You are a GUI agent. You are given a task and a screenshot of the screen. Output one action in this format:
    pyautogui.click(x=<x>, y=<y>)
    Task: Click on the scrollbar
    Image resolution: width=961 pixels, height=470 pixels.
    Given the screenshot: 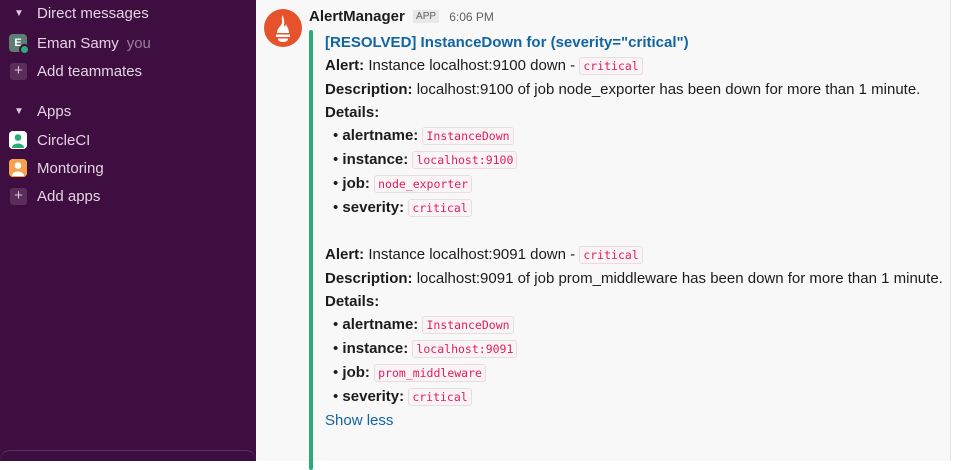 What is the action you would take?
    pyautogui.click(x=955, y=230)
    